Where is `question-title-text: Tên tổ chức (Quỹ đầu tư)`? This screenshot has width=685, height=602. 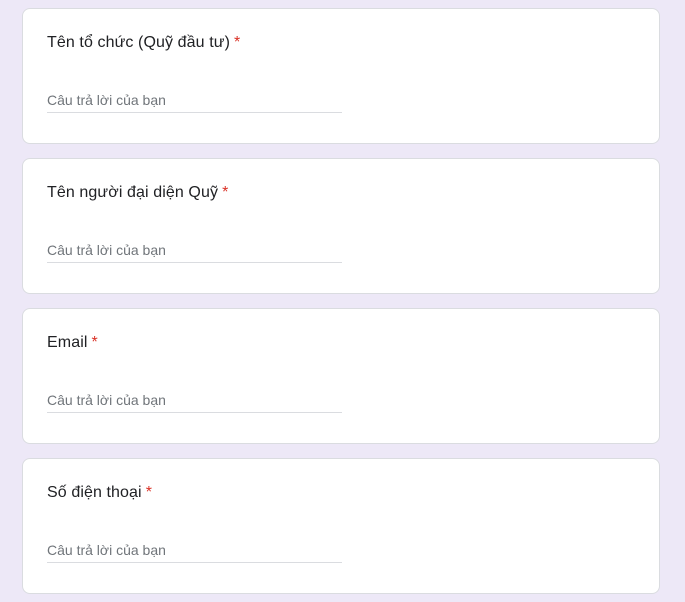
question-title-text: Tên tổ chức (Quỹ đầu tư) is located at coordinates (139, 42).